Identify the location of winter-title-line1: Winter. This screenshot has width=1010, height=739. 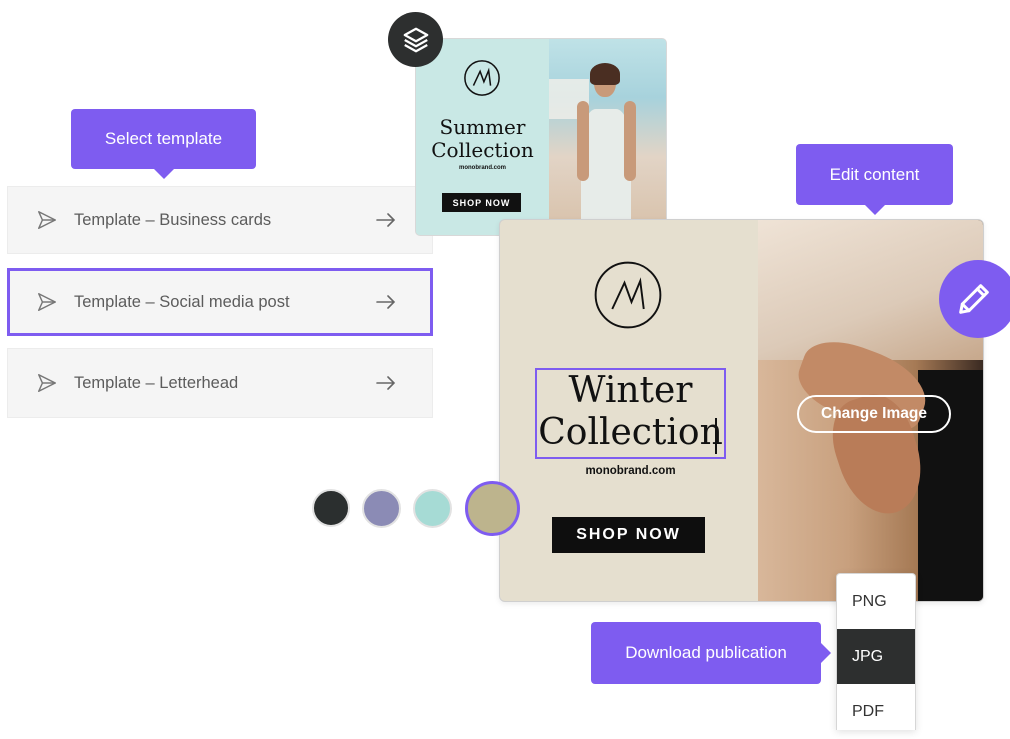
(630, 390).